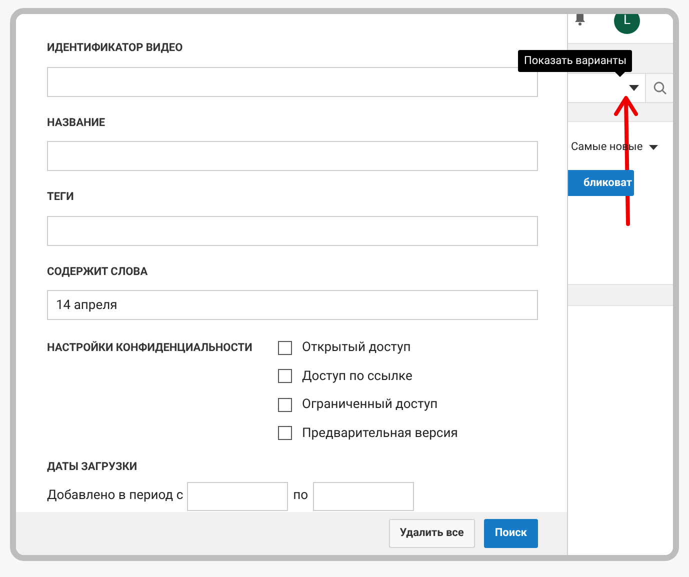  I want to click on text-field: 14 апреля, so click(292, 305).